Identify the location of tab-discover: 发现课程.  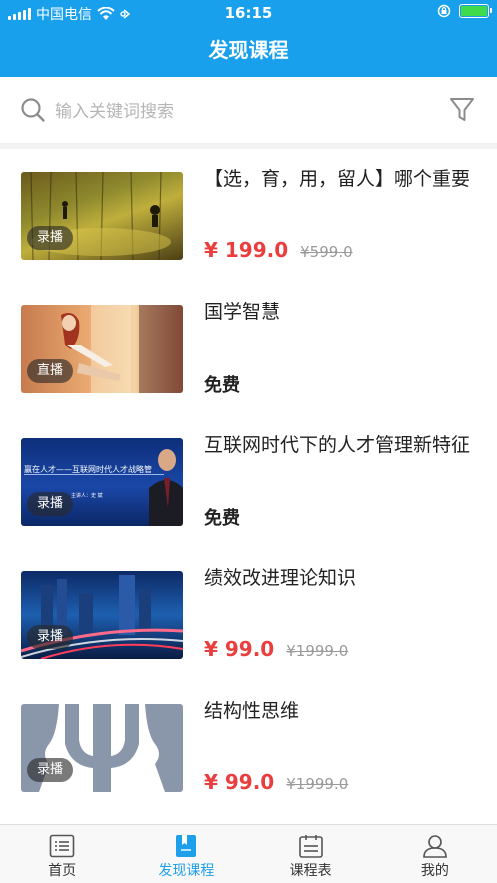
(186, 854).